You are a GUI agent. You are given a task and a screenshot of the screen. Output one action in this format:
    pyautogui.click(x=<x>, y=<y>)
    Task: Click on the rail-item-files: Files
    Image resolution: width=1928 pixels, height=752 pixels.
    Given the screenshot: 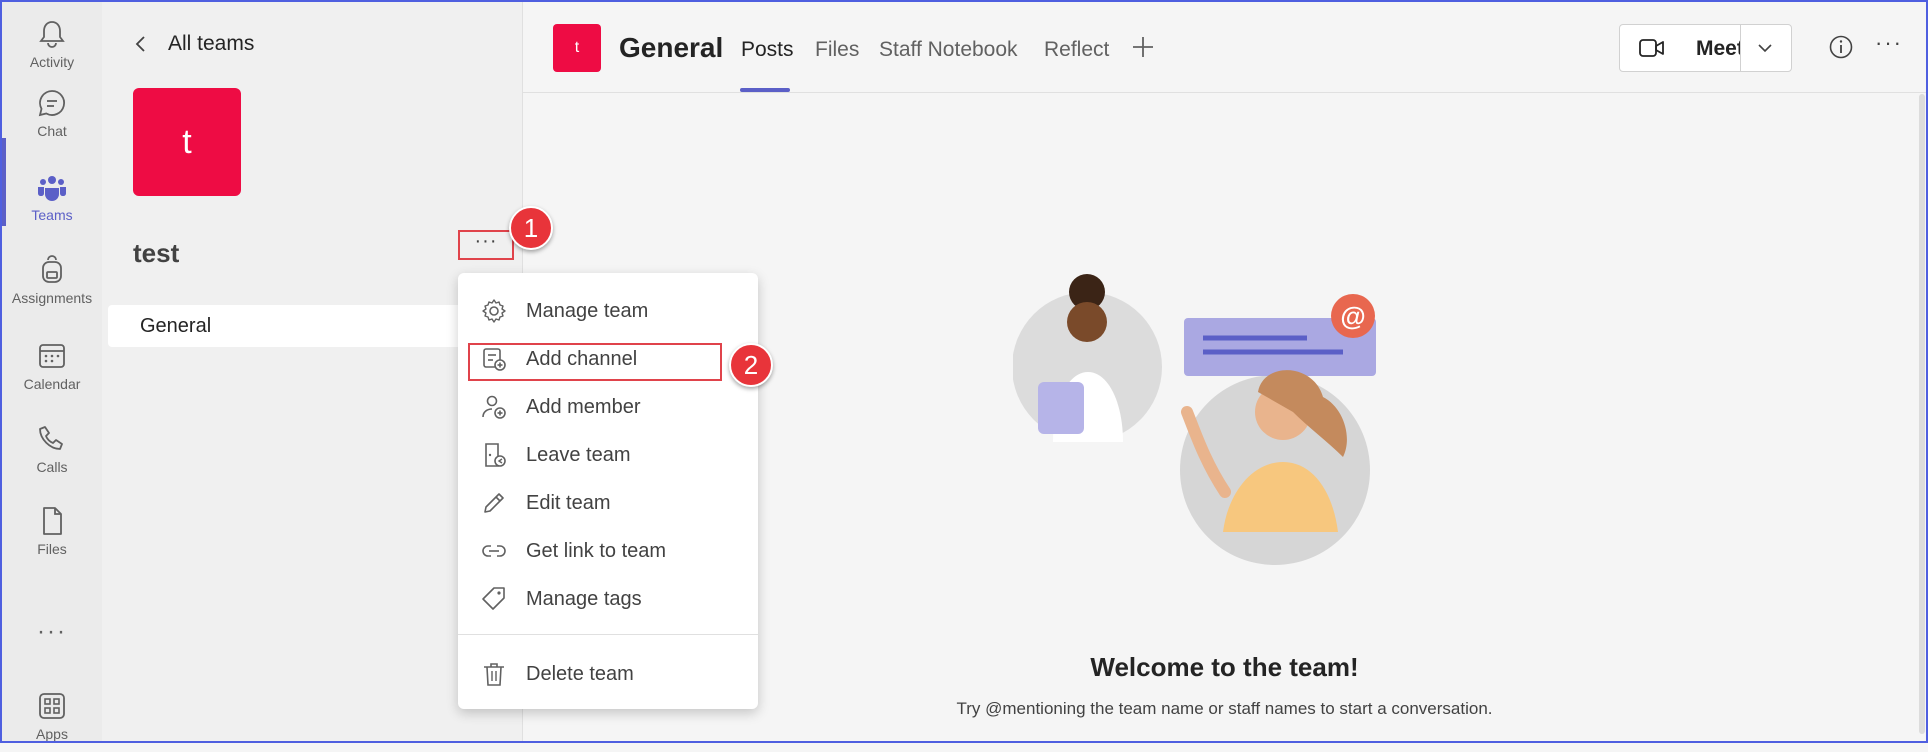 What is the action you would take?
    pyautogui.click(x=52, y=528)
    